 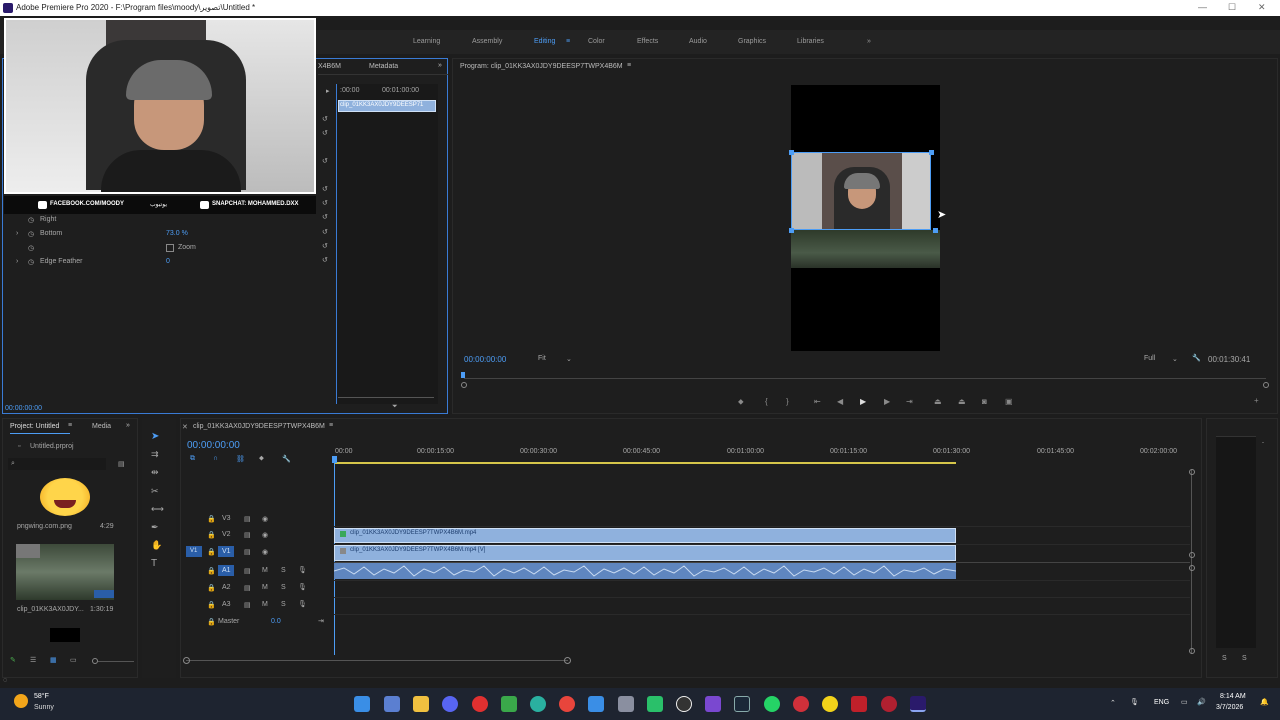 What do you see at coordinates (156, 545) in the screenshot?
I see `hand-tool-icon: ✋` at bounding box center [156, 545].